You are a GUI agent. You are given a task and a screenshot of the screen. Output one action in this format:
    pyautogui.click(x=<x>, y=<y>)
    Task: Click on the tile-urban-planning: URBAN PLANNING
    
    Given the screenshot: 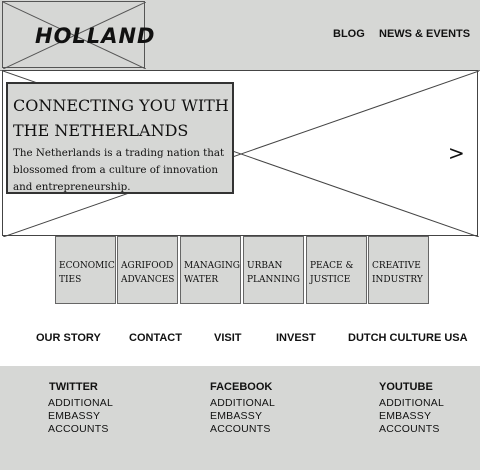 What is the action you would take?
    pyautogui.click(x=273, y=270)
    